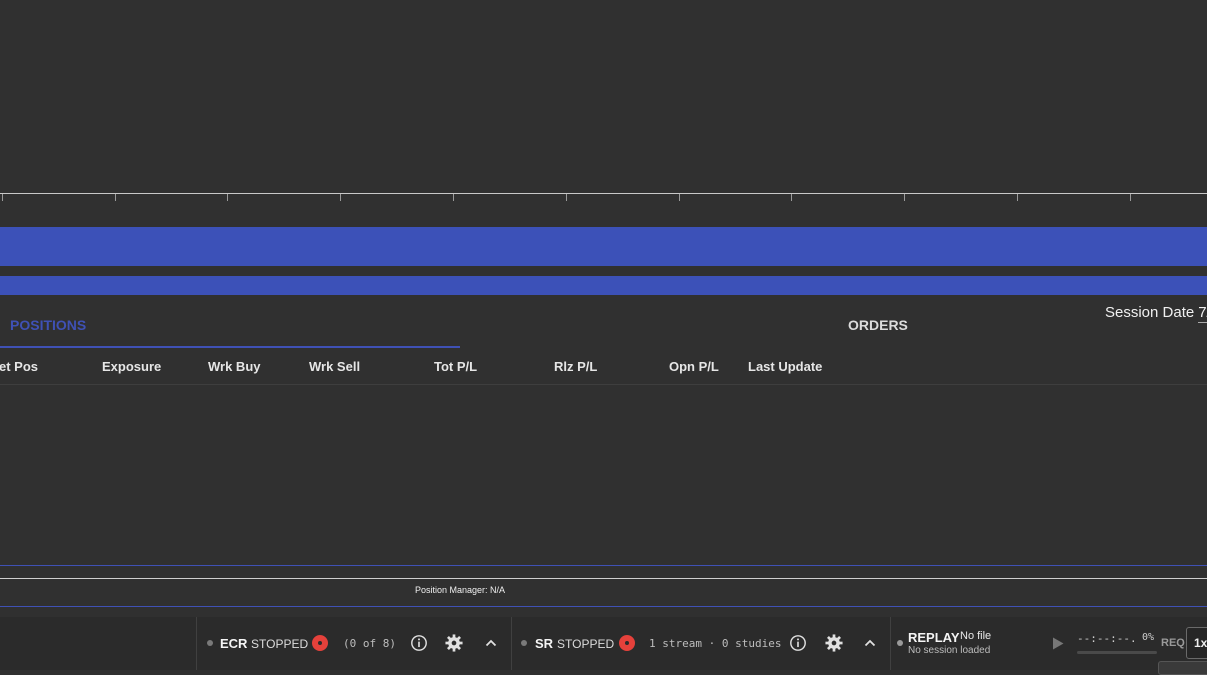  I want to click on sr-expand-chevron-up-icon, so click(870, 643).